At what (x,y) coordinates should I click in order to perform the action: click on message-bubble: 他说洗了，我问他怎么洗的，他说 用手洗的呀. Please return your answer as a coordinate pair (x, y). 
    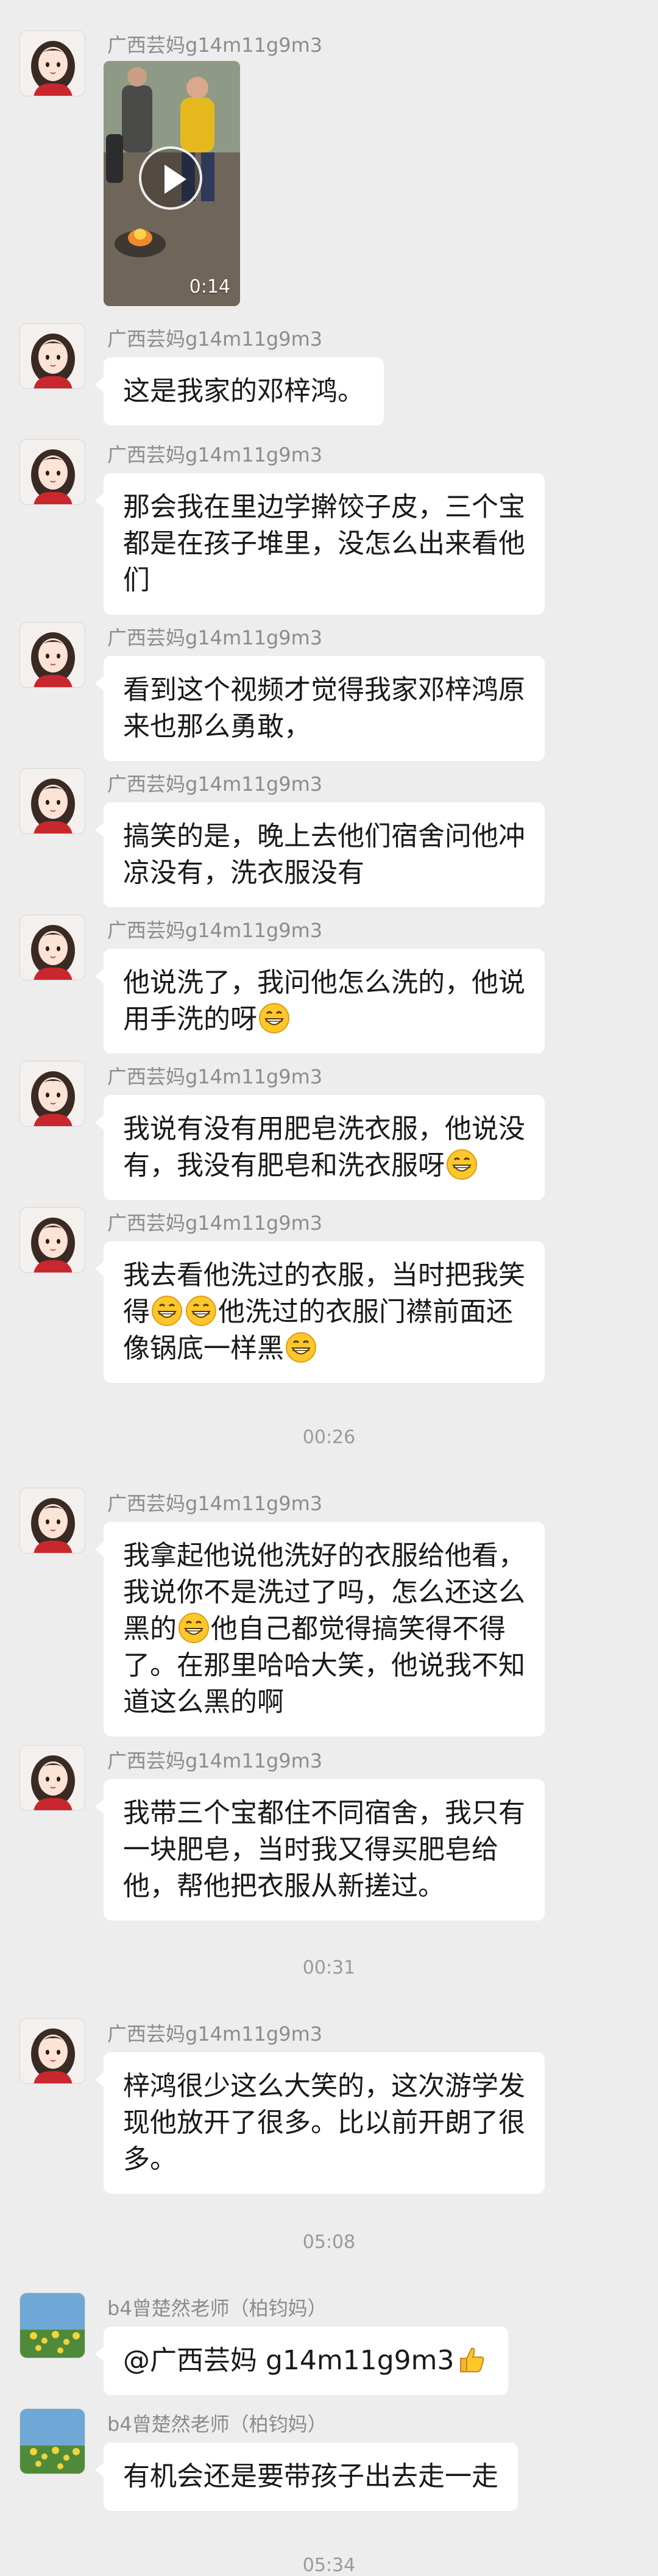
    Looking at the image, I should click on (320, 1002).